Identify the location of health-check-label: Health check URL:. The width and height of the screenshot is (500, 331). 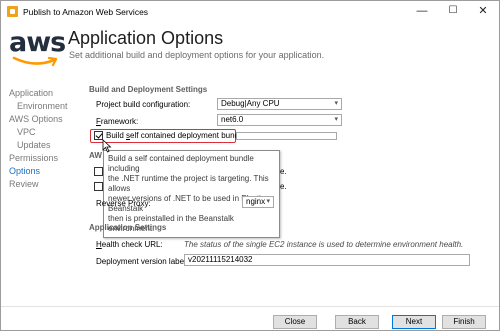
(129, 244).